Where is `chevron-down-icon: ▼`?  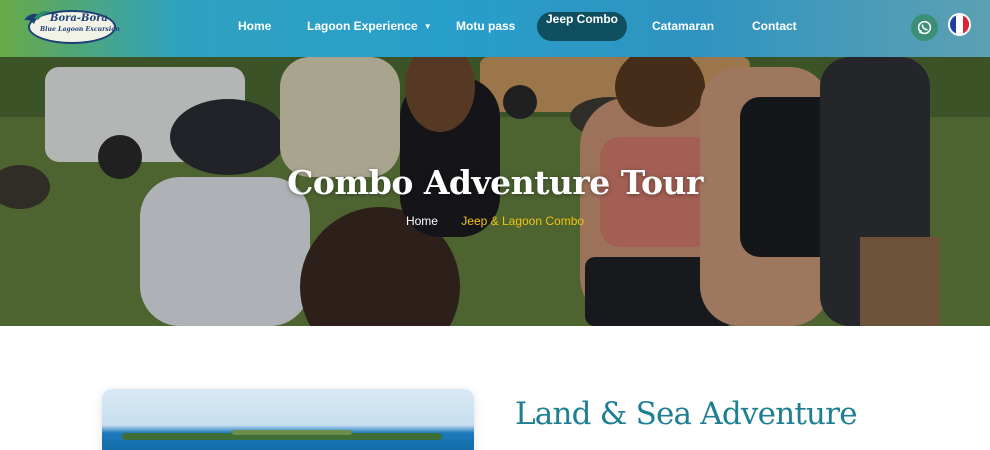
chevron-down-icon: ▼ is located at coordinates (427, 26).